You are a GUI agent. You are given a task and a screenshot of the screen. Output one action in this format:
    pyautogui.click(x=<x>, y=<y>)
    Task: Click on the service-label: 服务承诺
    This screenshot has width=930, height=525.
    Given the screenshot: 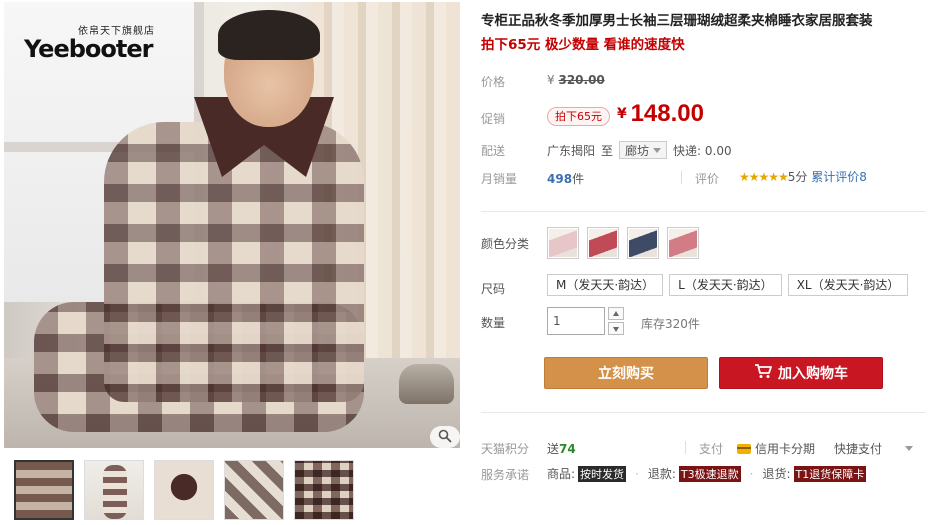 What is the action you would take?
    pyautogui.click(x=505, y=475)
    